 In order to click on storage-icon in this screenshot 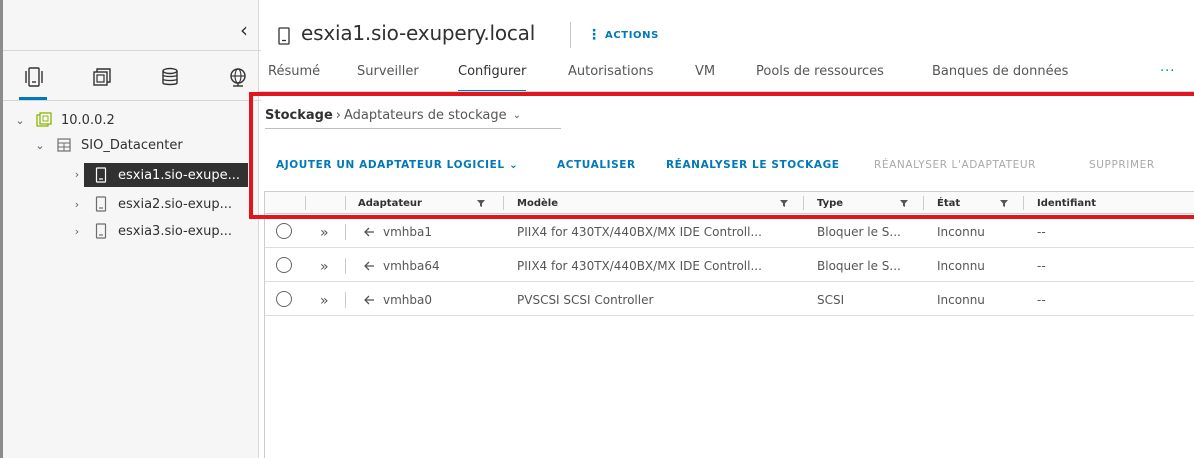, I will do `click(170, 77)`.